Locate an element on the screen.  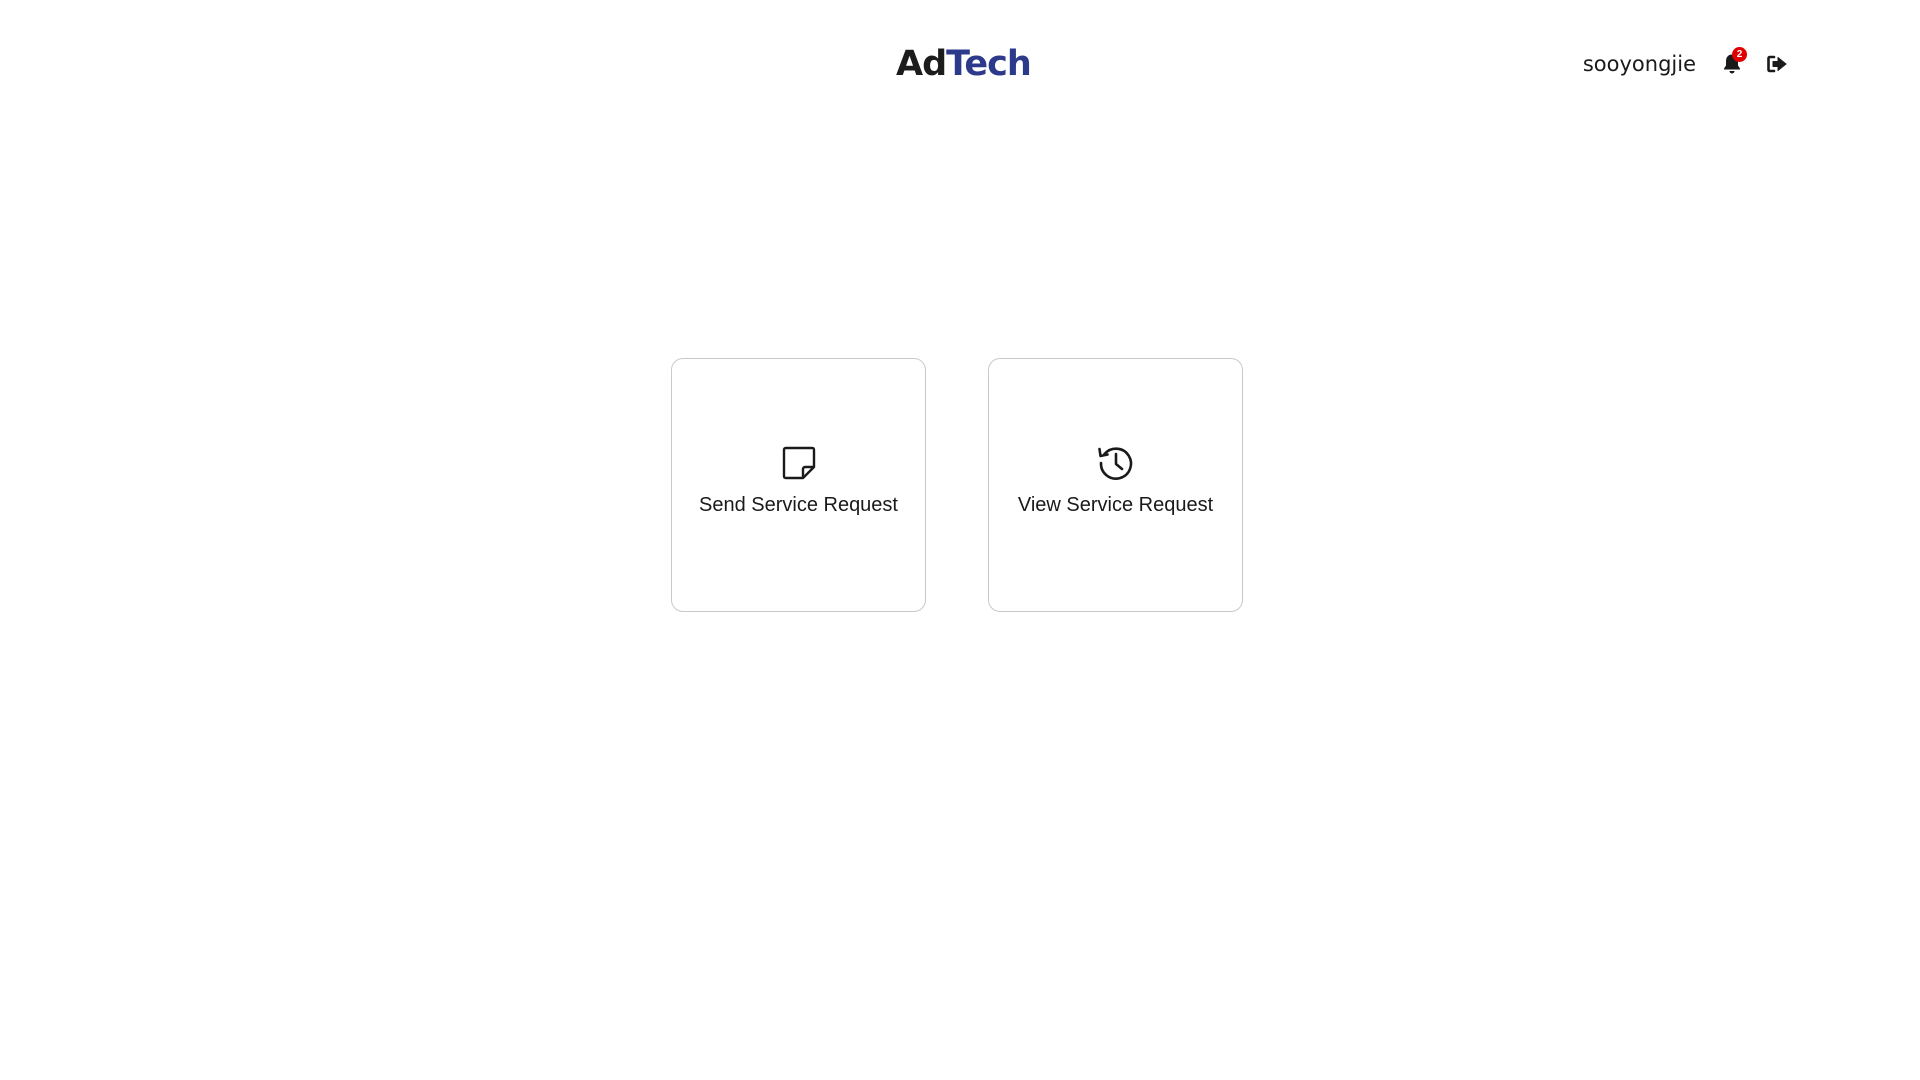
adtech-logo: AdTech is located at coordinates (964, 64).